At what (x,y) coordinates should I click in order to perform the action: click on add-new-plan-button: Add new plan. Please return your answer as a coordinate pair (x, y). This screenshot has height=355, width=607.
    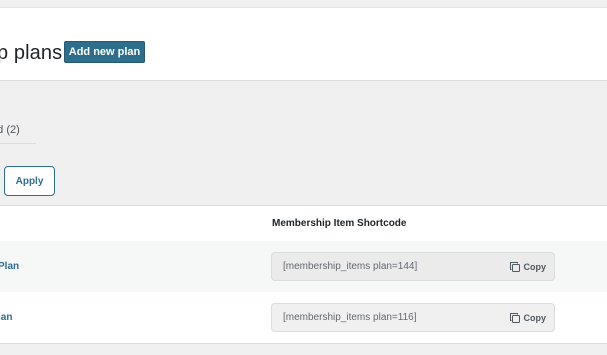
    Looking at the image, I should click on (104, 52).